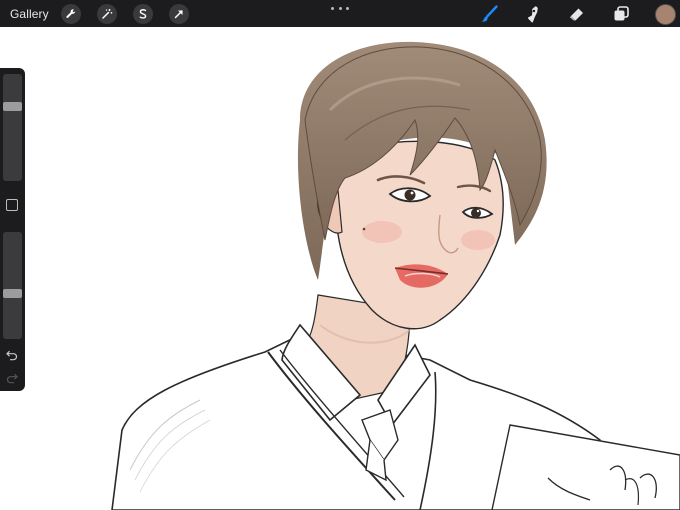 The height and width of the screenshot is (510, 680). I want to click on left-sidebar, so click(12, 229).